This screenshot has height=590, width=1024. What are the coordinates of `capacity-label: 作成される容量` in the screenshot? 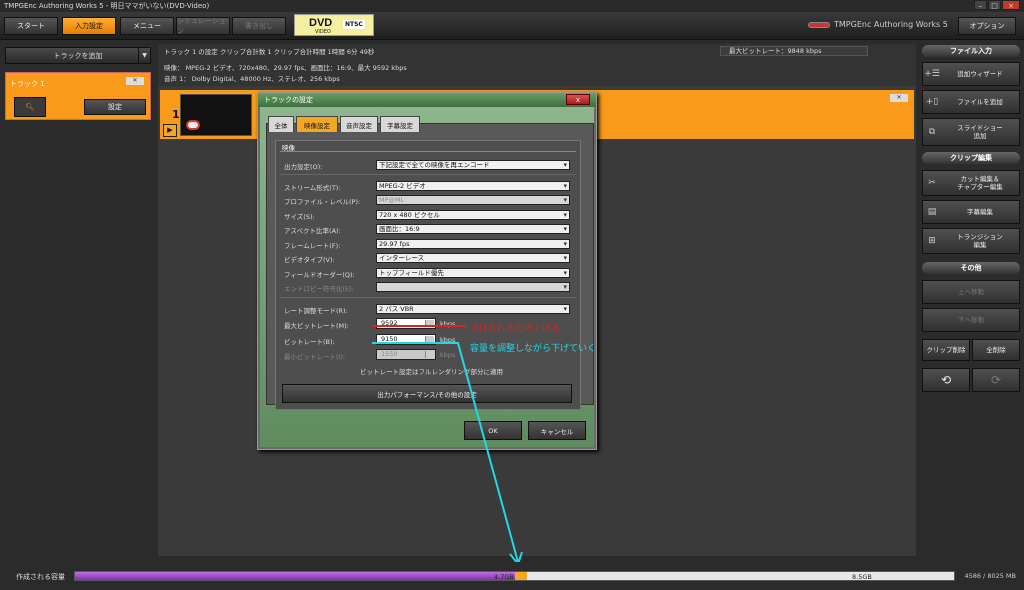 It's located at (40, 577).